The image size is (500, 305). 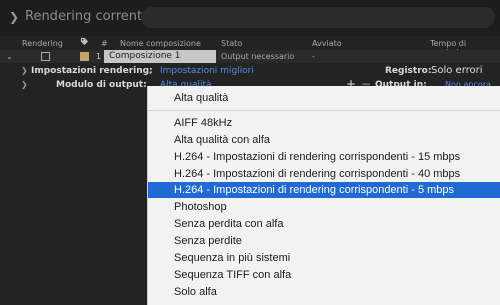 What do you see at coordinates (457, 70) in the screenshot?
I see `log-dropdown: Solo errori` at bounding box center [457, 70].